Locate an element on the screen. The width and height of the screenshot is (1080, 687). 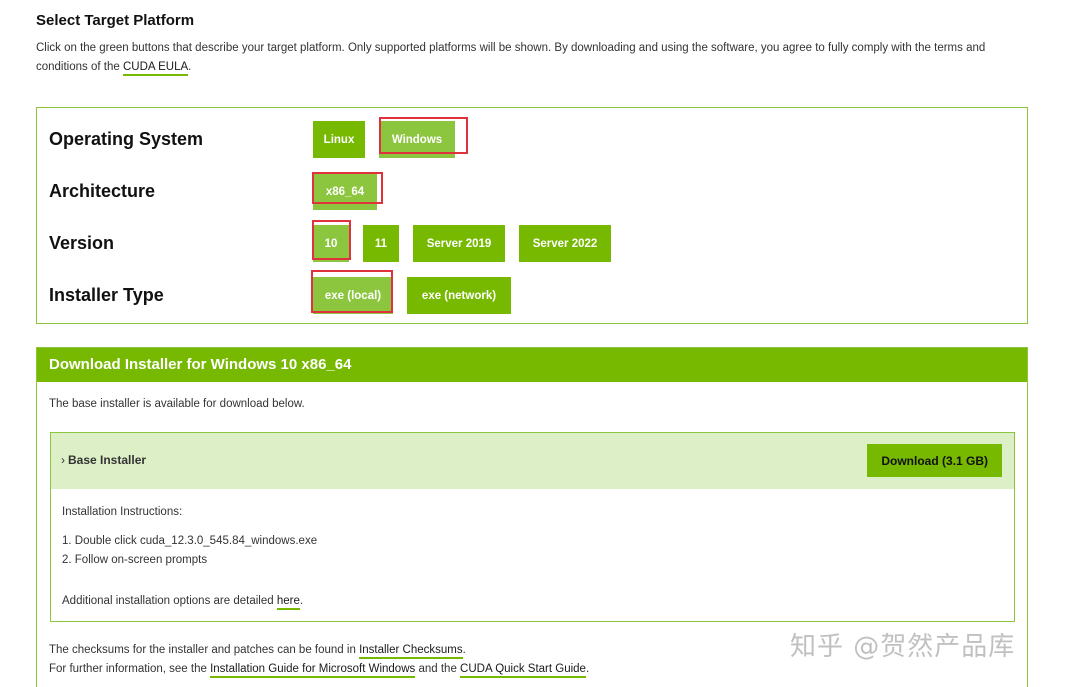
base-installer-header: › Base Installer Download (3.1 GB) is located at coordinates (532, 461).